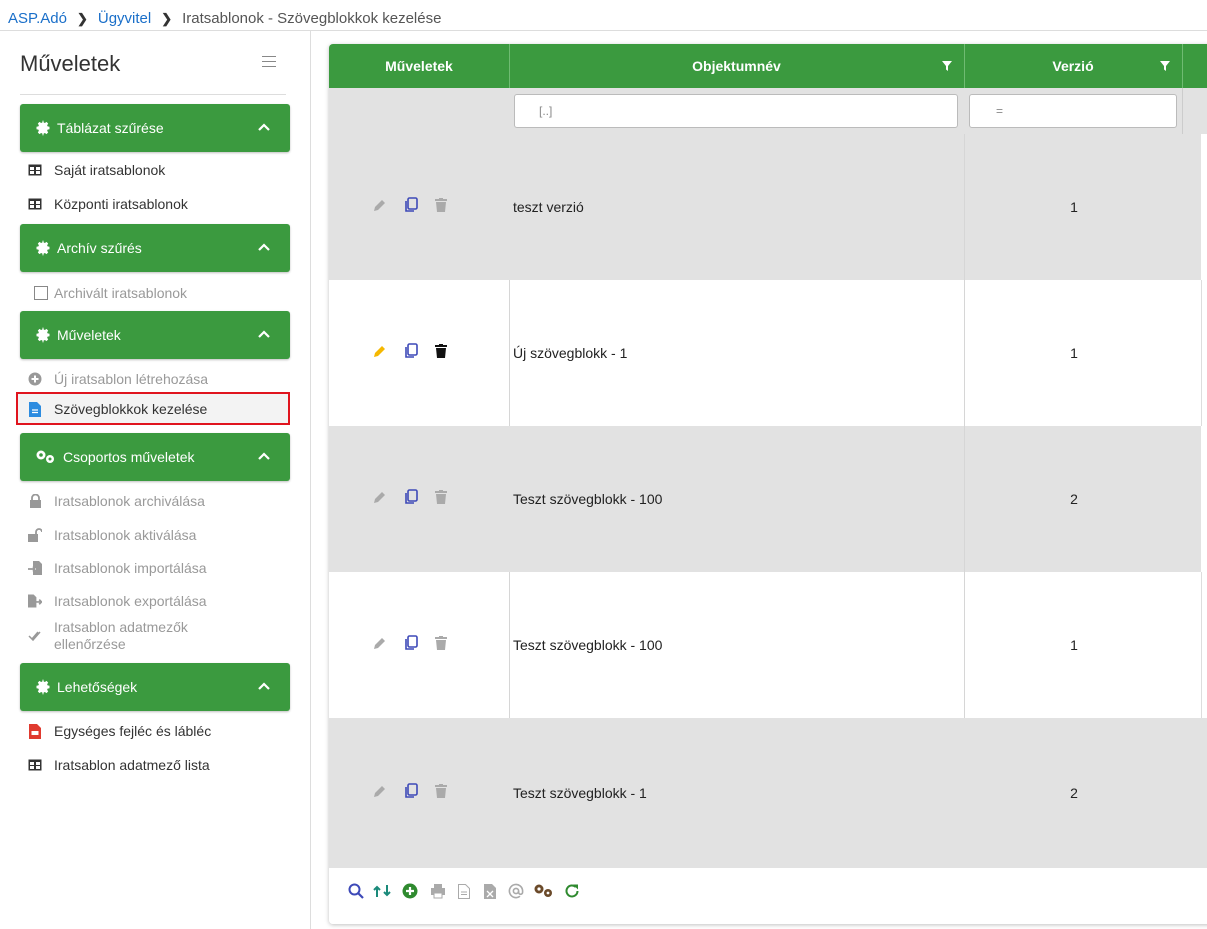 The height and width of the screenshot is (929, 1207). Describe the element at coordinates (35, 601) in the screenshot. I see `export-icon` at that location.